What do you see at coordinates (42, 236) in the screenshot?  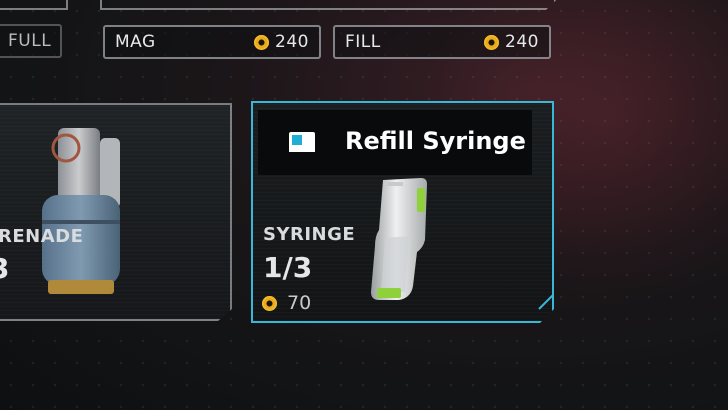 I see `grenade-label: RENADE` at bounding box center [42, 236].